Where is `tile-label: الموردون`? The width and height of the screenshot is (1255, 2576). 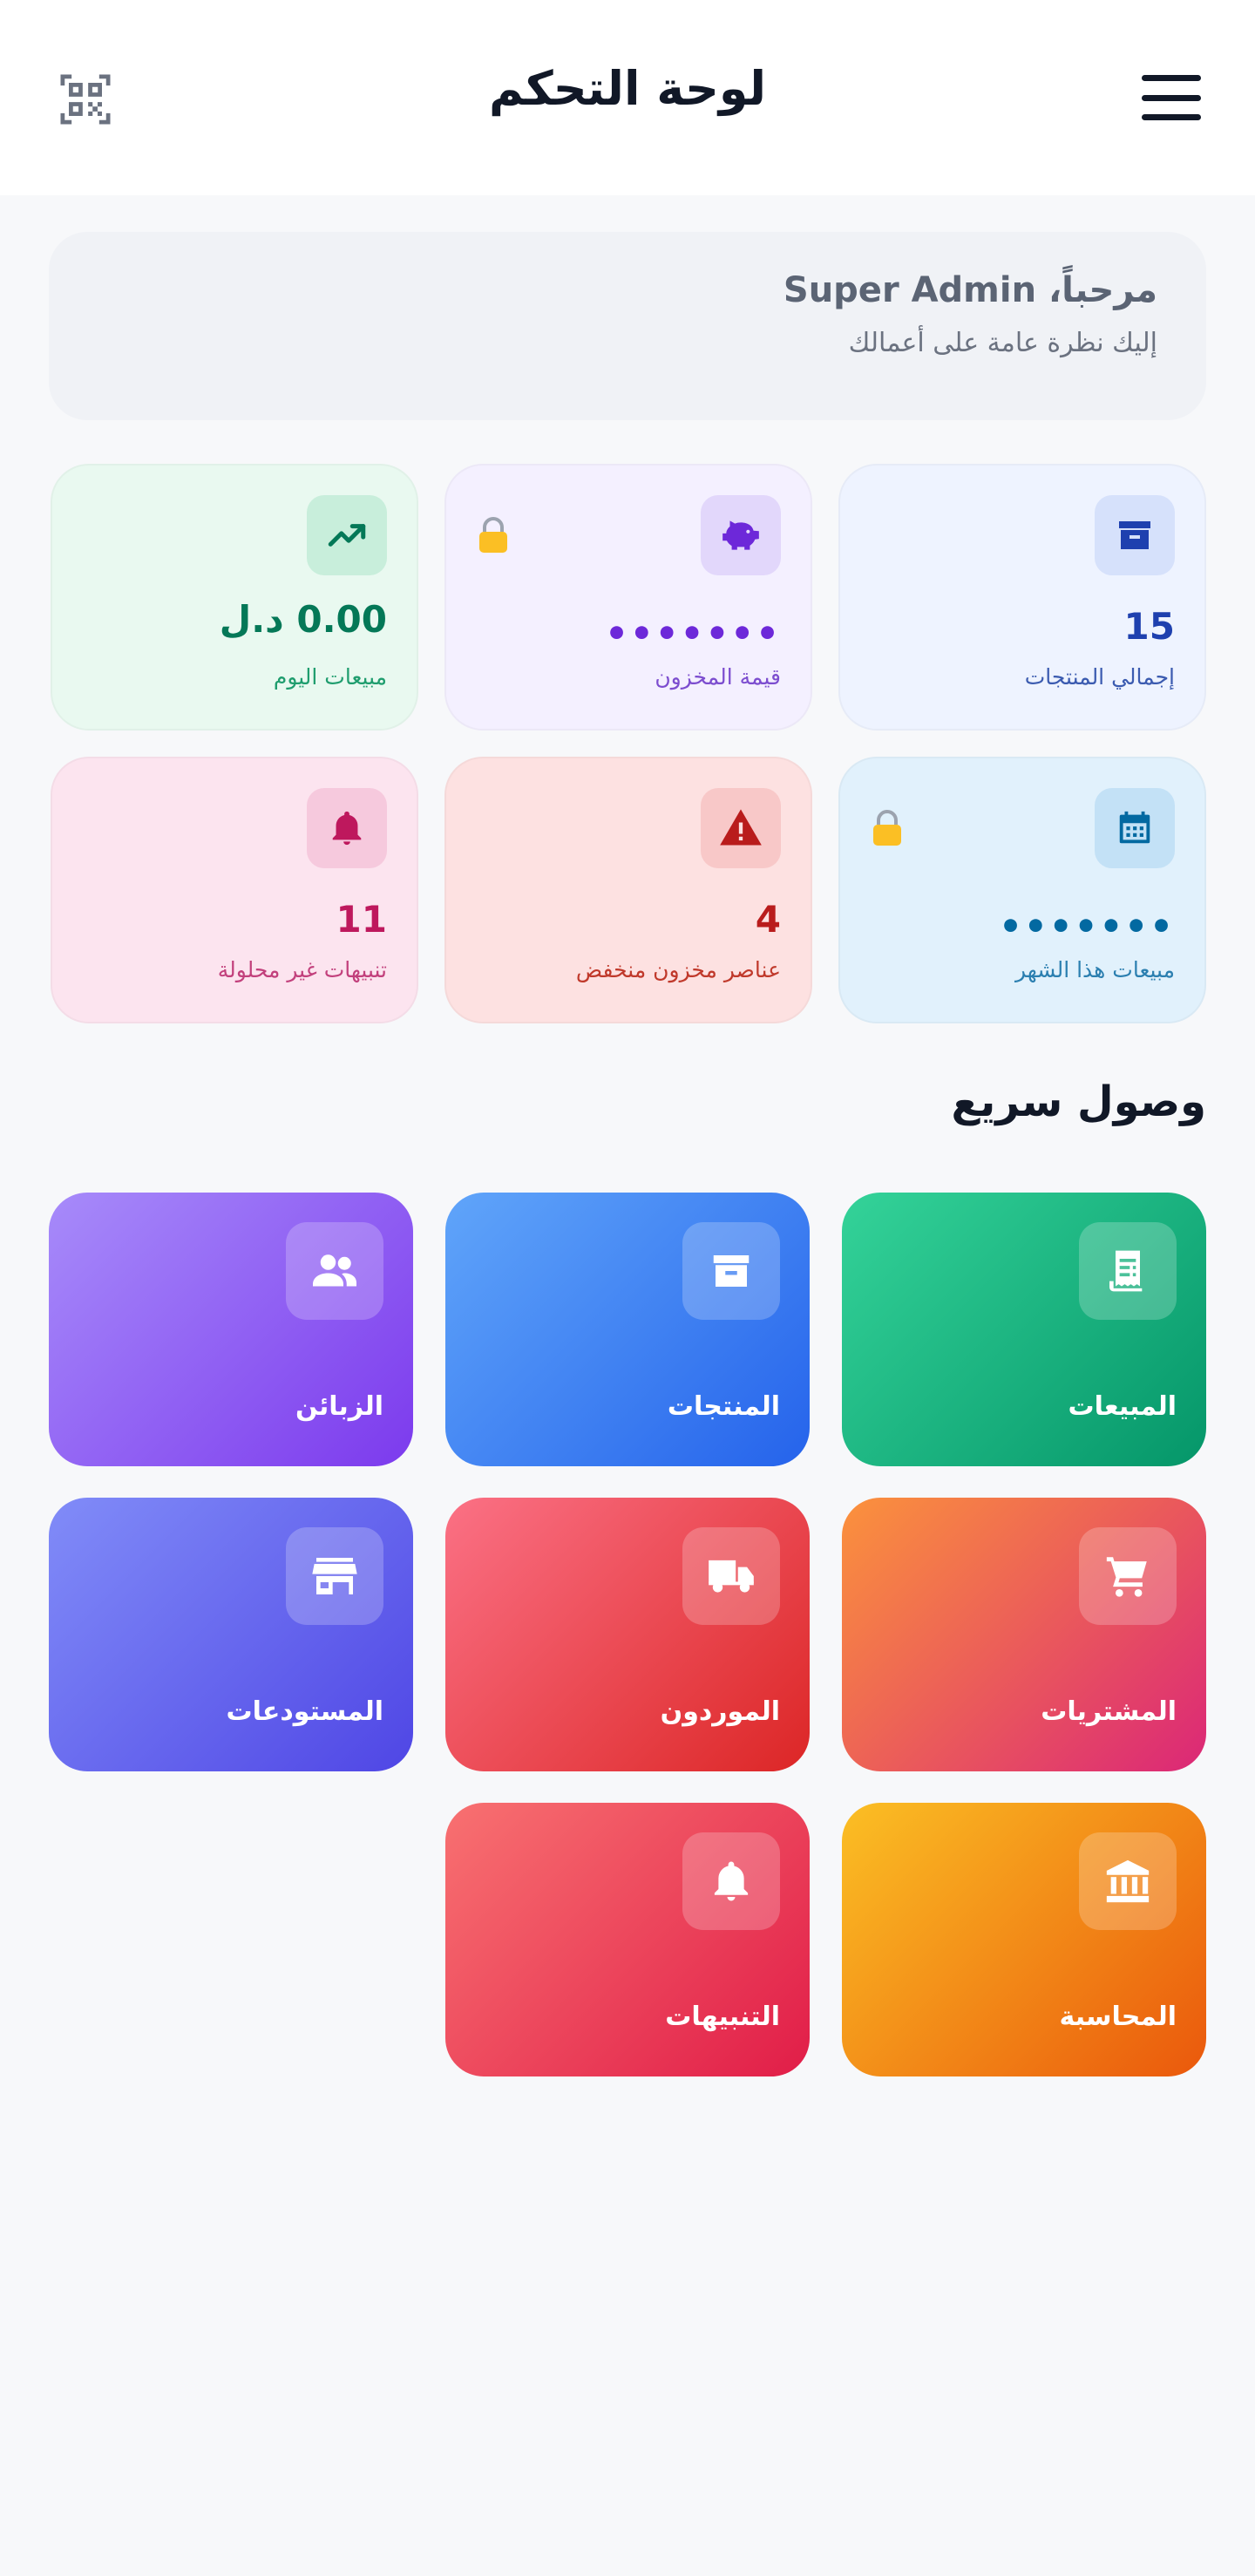
tile-label: الموردون is located at coordinates (720, 1711).